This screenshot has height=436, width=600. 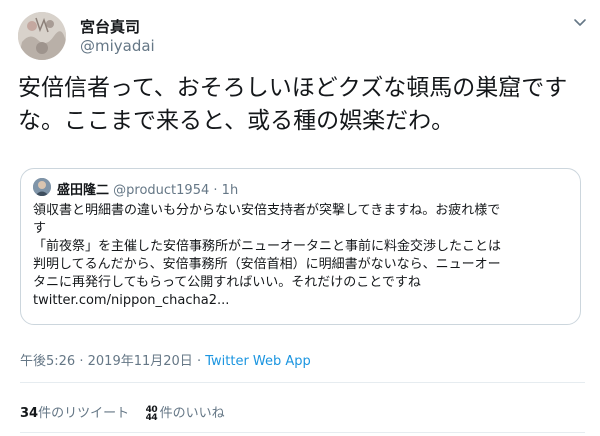 I want to click on author-avatar, so click(x=42, y=36).